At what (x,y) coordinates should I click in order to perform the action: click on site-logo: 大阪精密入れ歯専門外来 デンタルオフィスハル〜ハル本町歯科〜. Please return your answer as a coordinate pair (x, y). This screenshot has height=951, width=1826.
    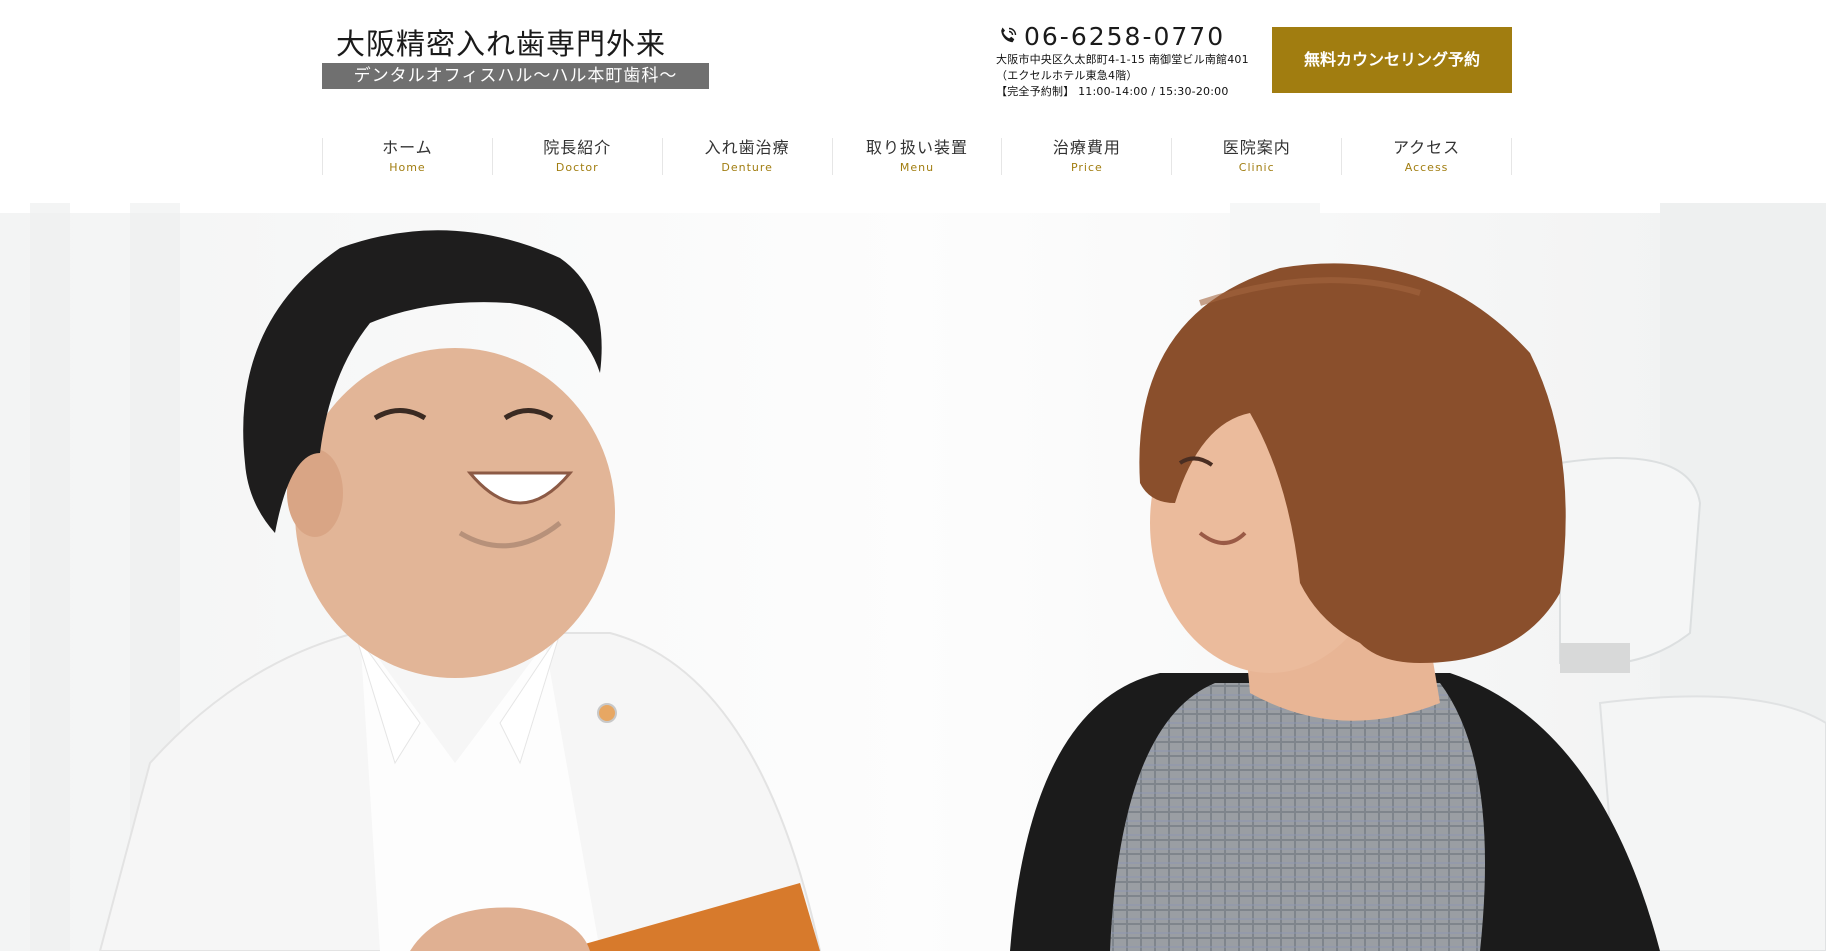
    Looking at the image, I should click on (515, 58).